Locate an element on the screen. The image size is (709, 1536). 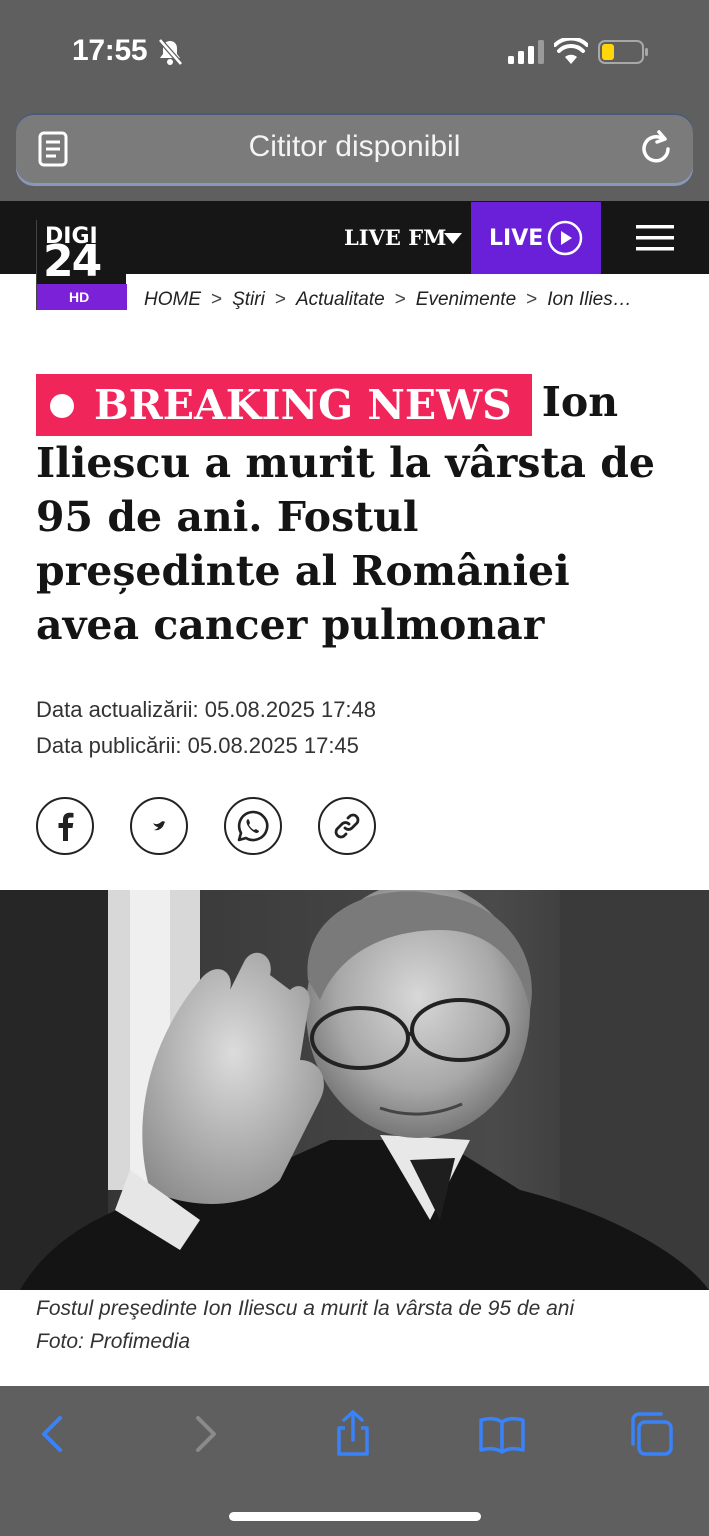
digi24-logo: DIGI 24 HD is located at coordinates (81, 265).